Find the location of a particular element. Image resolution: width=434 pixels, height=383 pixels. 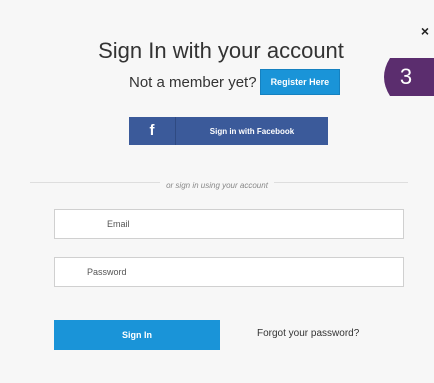

divider-caption: or sign in using your account is located at coordinates (217, 184).